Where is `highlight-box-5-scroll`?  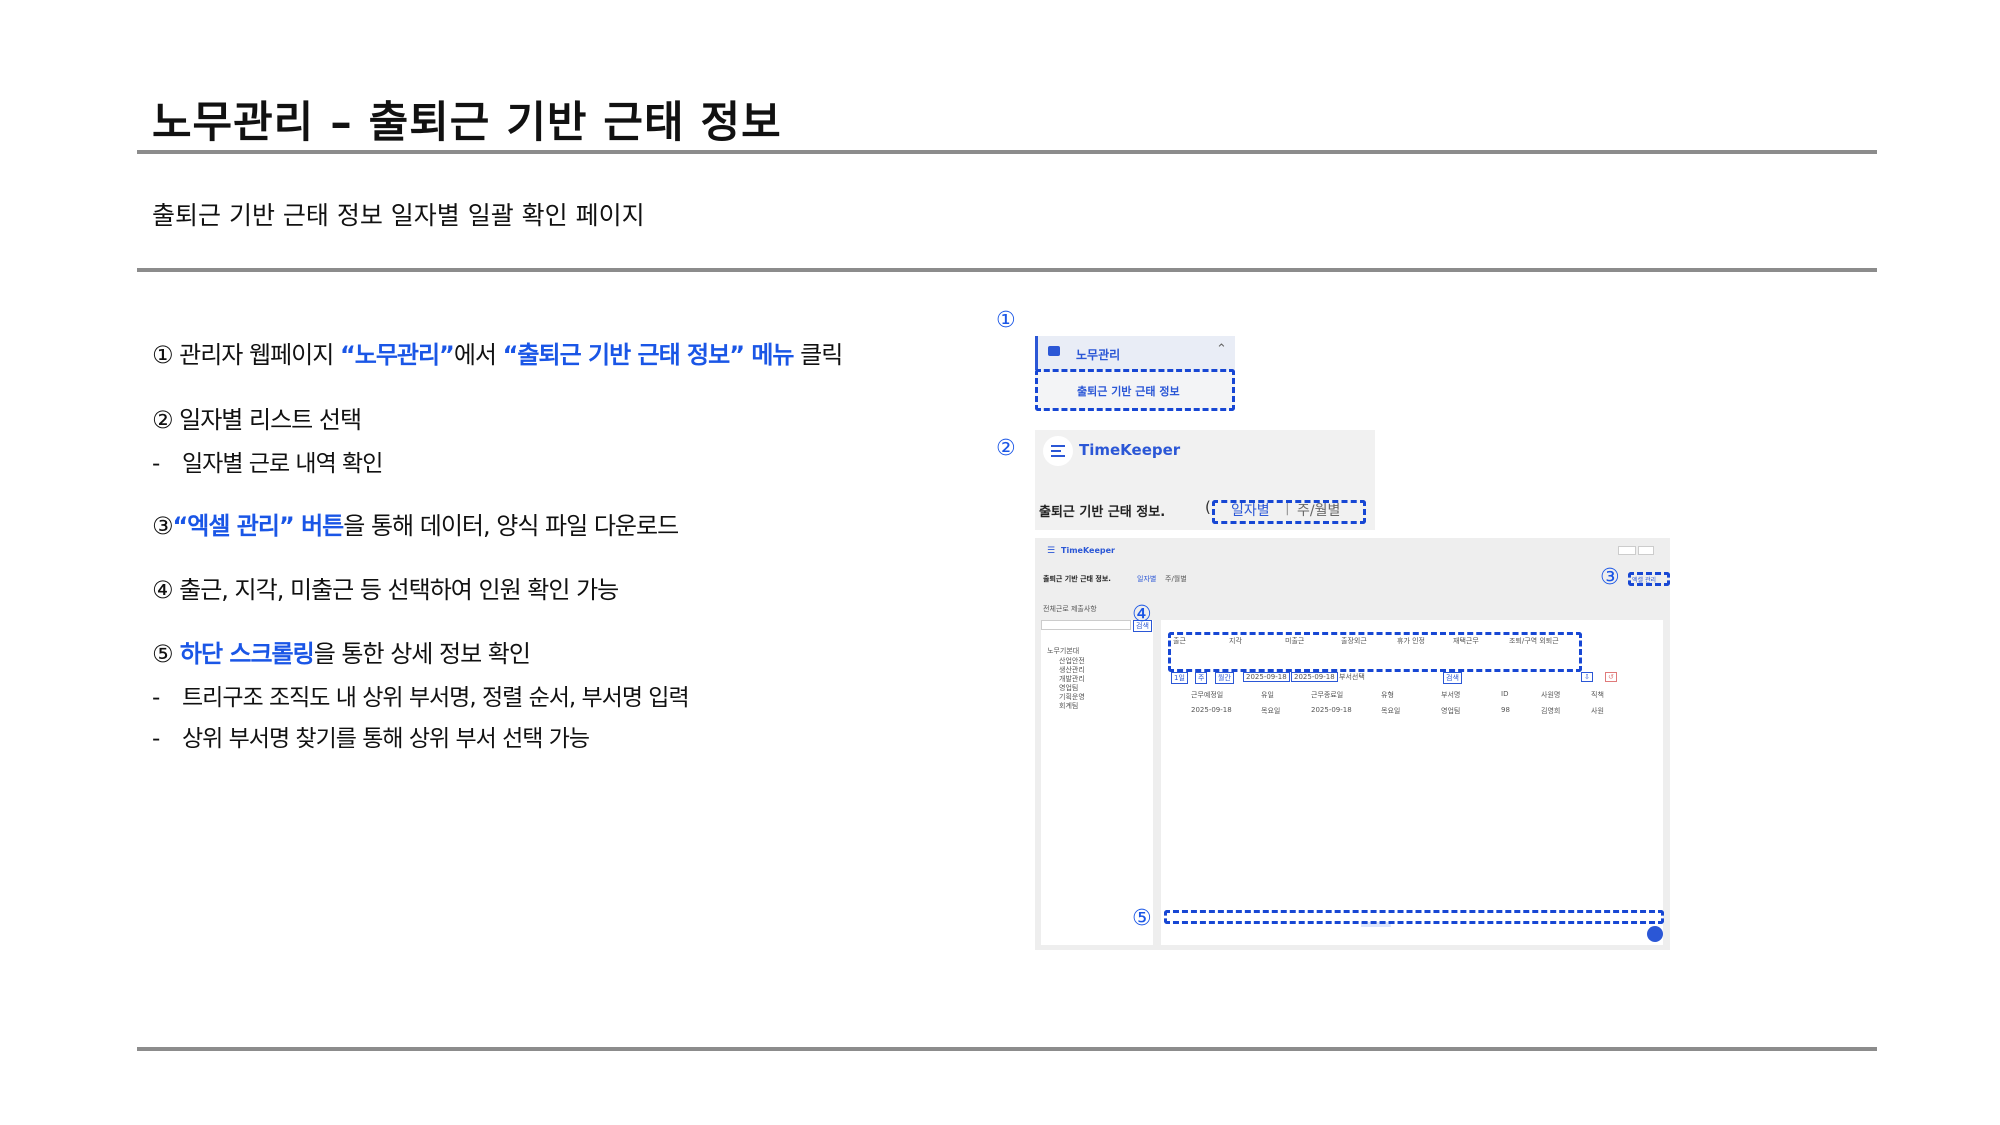 highlight-box-5-scroll is located at coordinates (1414, 917).